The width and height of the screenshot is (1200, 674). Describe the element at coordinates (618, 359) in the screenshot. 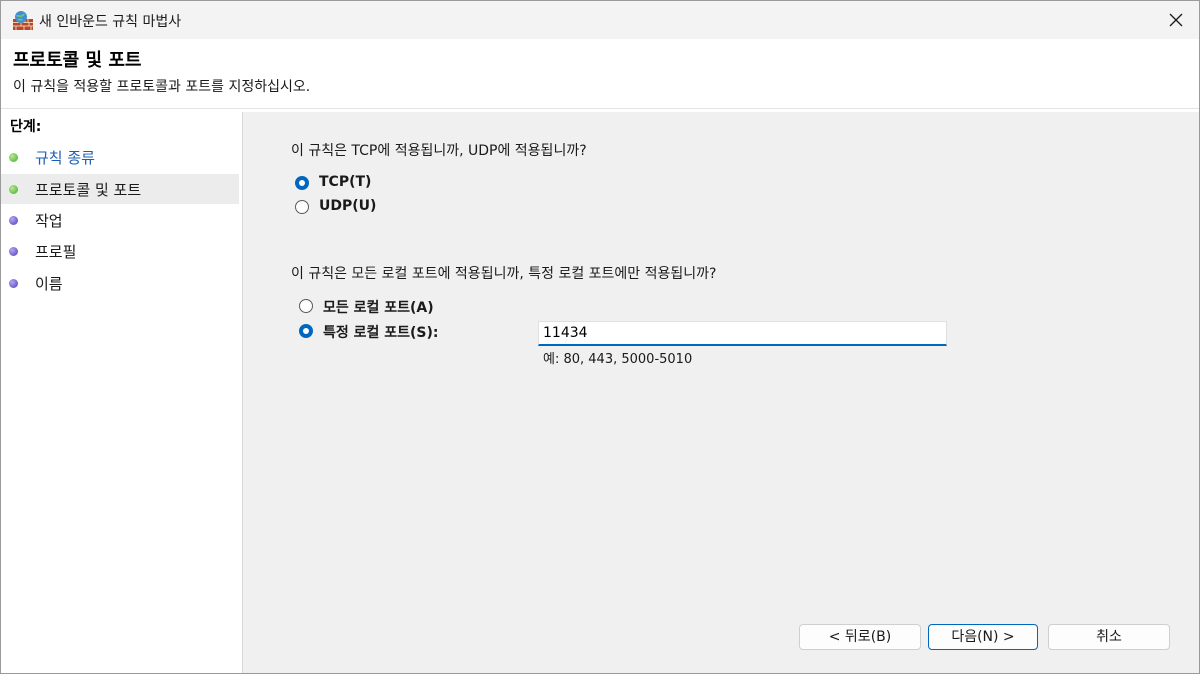

I see `ports-example-hint: 예: 80, 443, 5000-5010` at that location.